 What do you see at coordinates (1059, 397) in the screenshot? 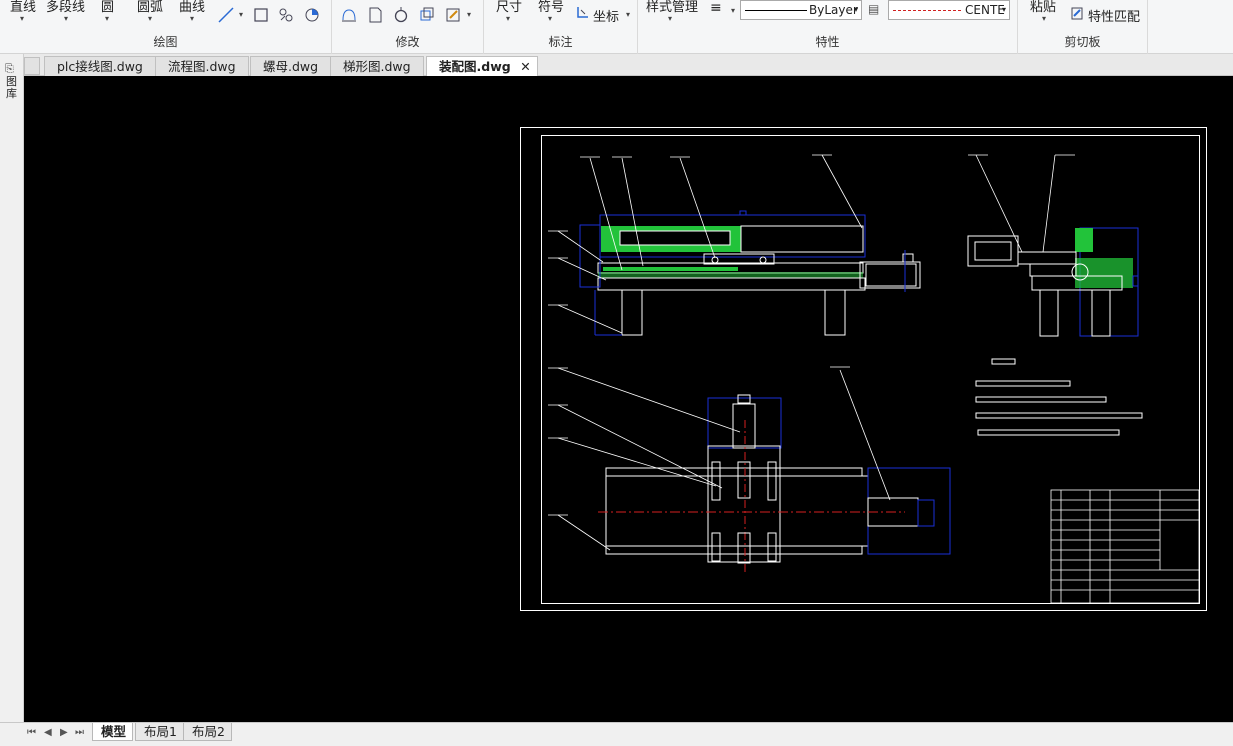
I see `technical-notes` at bounding box center [1059, 397].